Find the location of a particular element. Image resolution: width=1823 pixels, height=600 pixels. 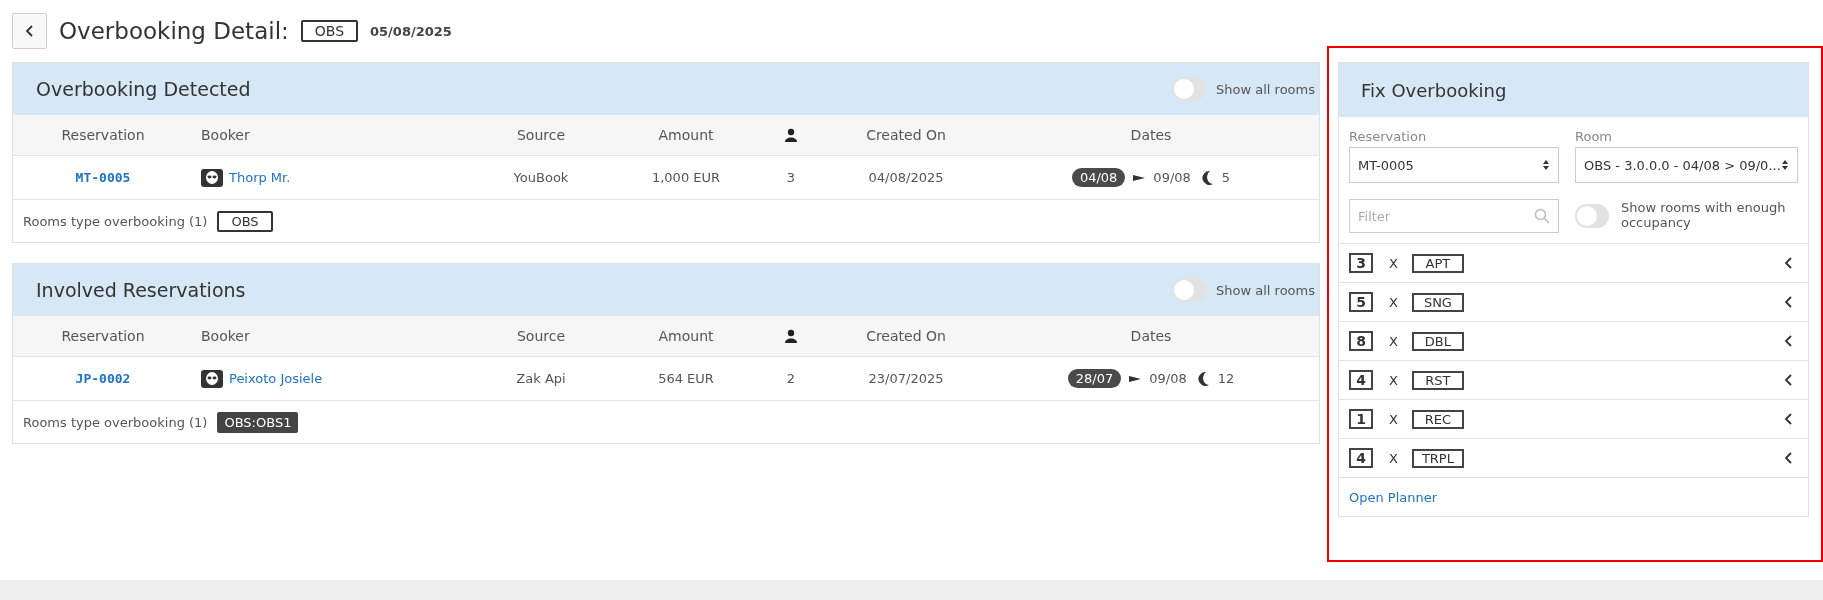

room-count: 3 is located at coordinates (1361, 263).